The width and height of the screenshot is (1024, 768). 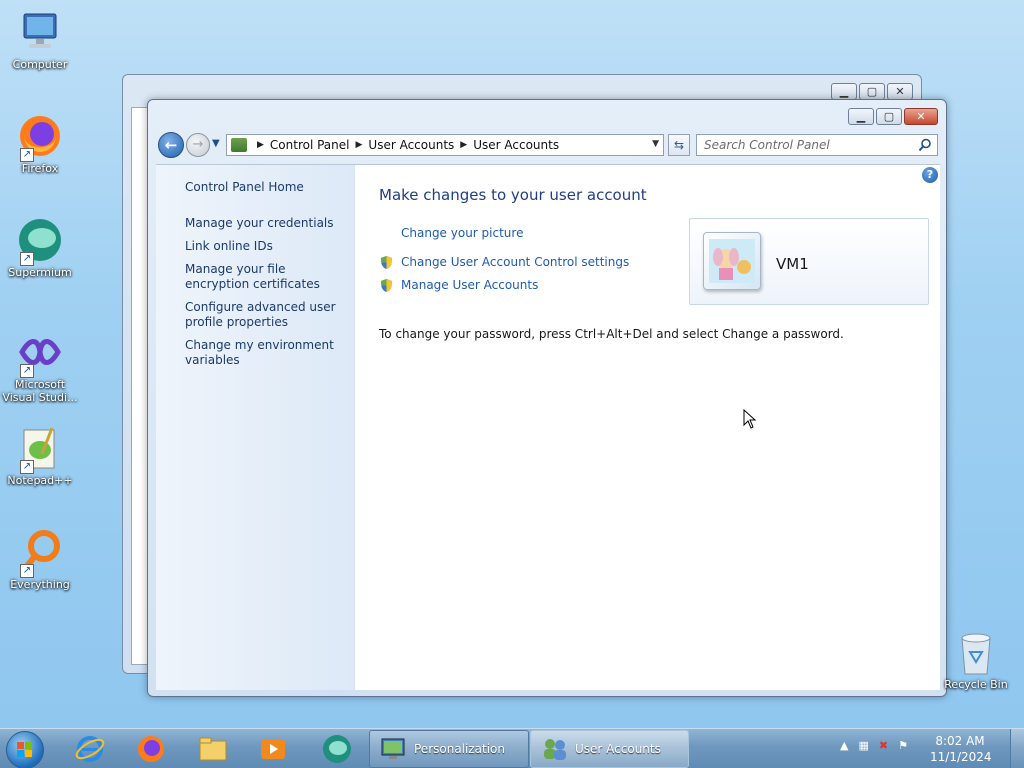 What do you see at coordinates (265, 353) in the screenshot?
I see `environment-variables-link: Change my environment variables` at bounding box center [265, 353].